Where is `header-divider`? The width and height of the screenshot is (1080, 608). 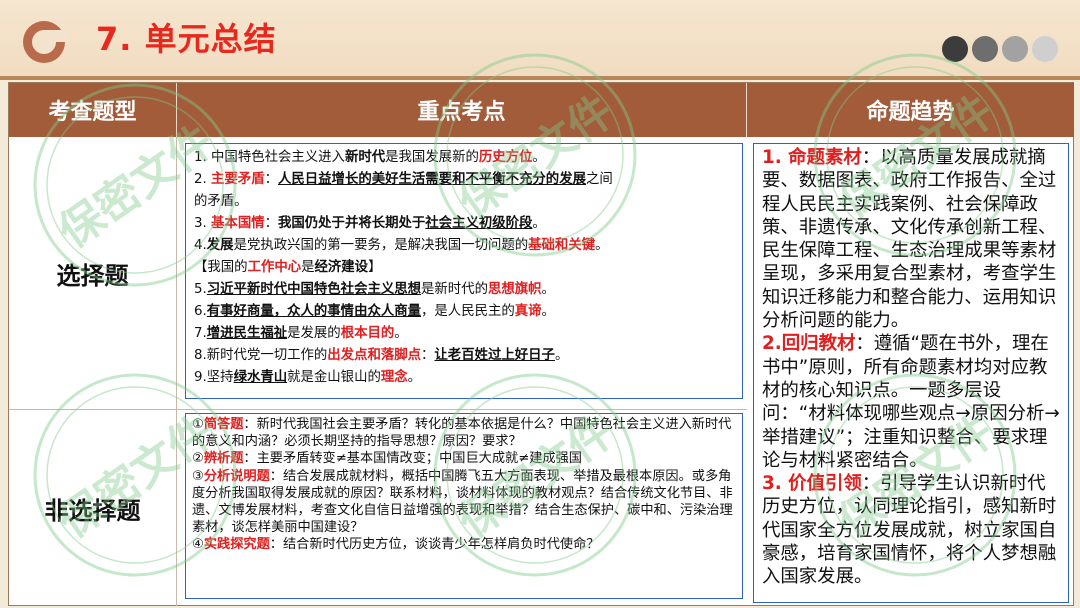 header-divider is located at coordinates (540, 78).